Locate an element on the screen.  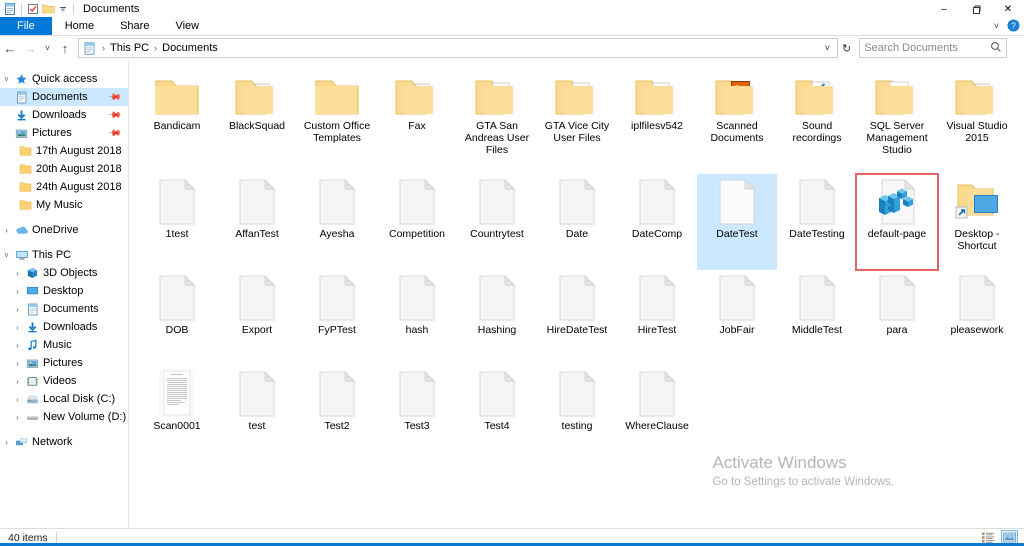
file-item: GTA San Andreas User Files is located at coordinates (497, 120).